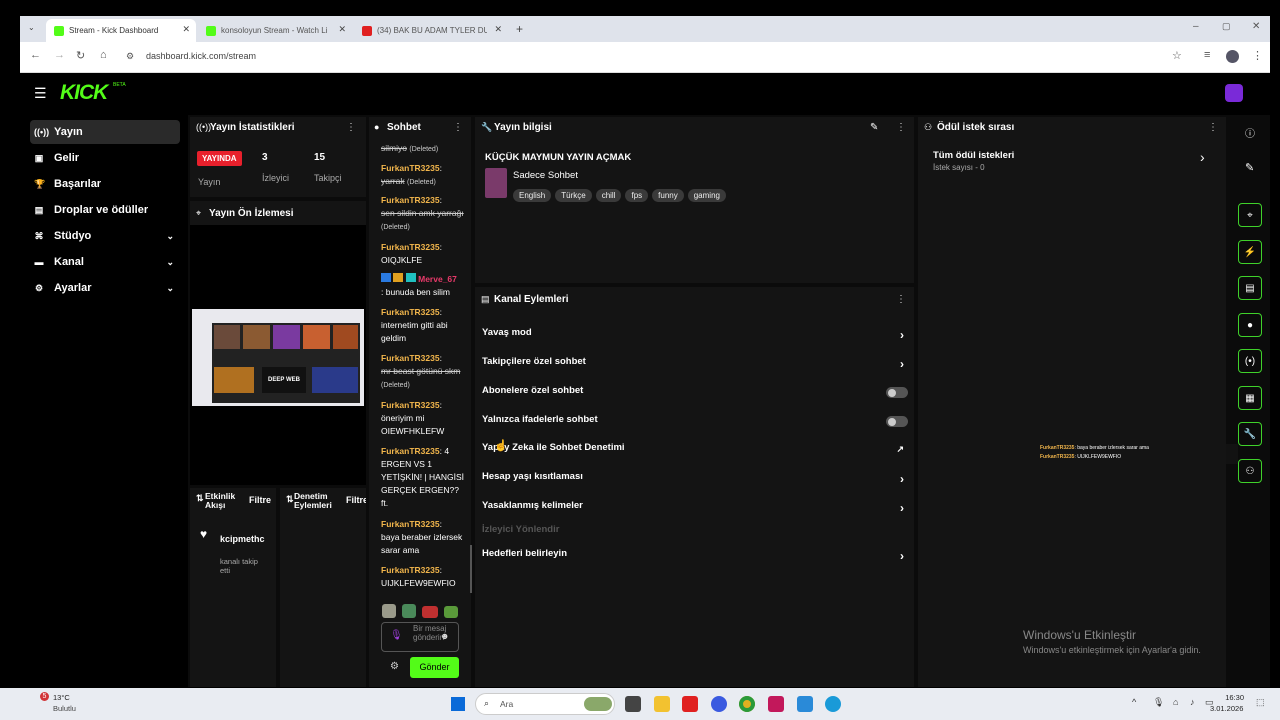  I want to click on channel-actions-menu-icon: ⋮, so click(901, 299).